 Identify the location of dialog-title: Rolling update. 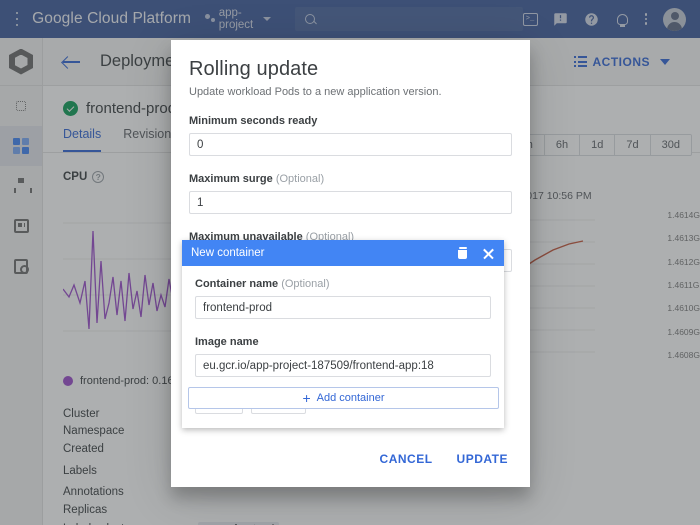
(254, 69).